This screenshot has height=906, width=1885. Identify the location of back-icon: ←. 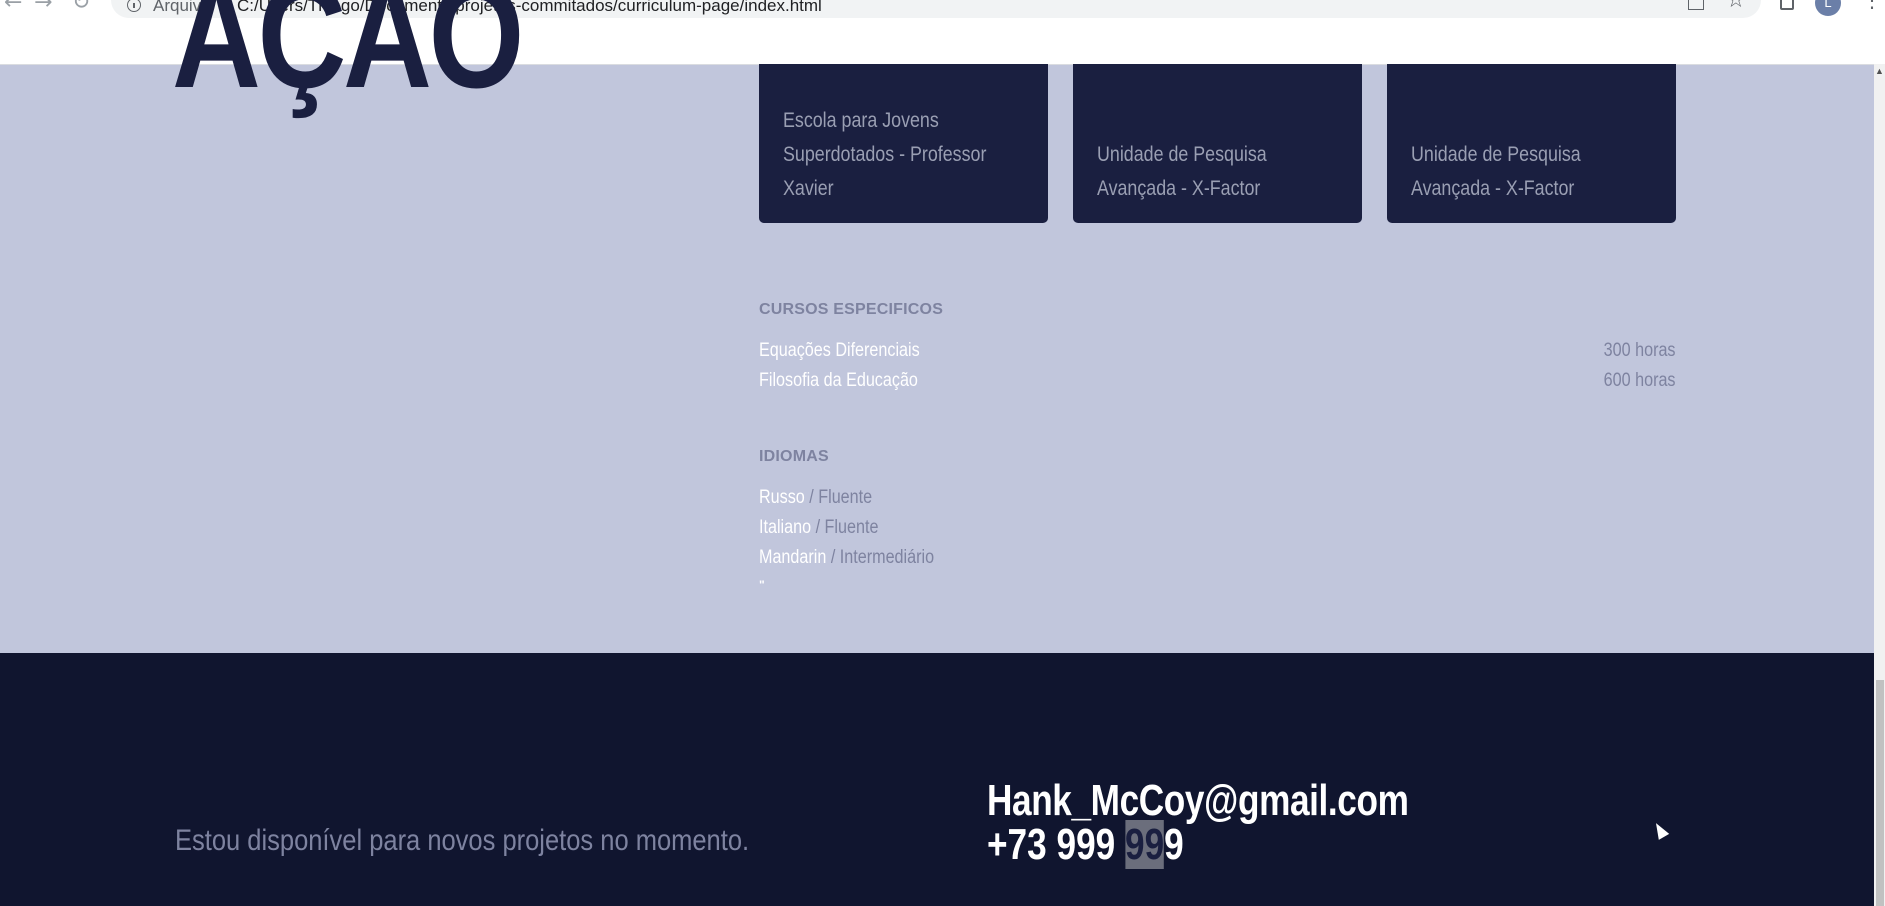
(13, 7).